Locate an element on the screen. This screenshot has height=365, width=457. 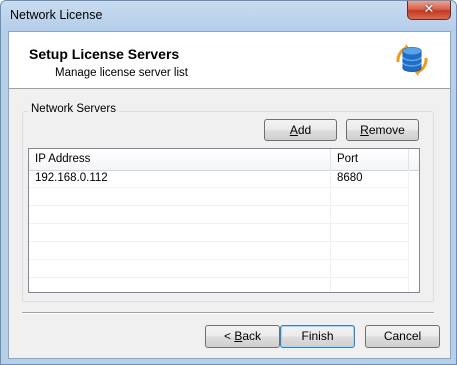
close-button: ✕ is located at coordinates (429, 10).